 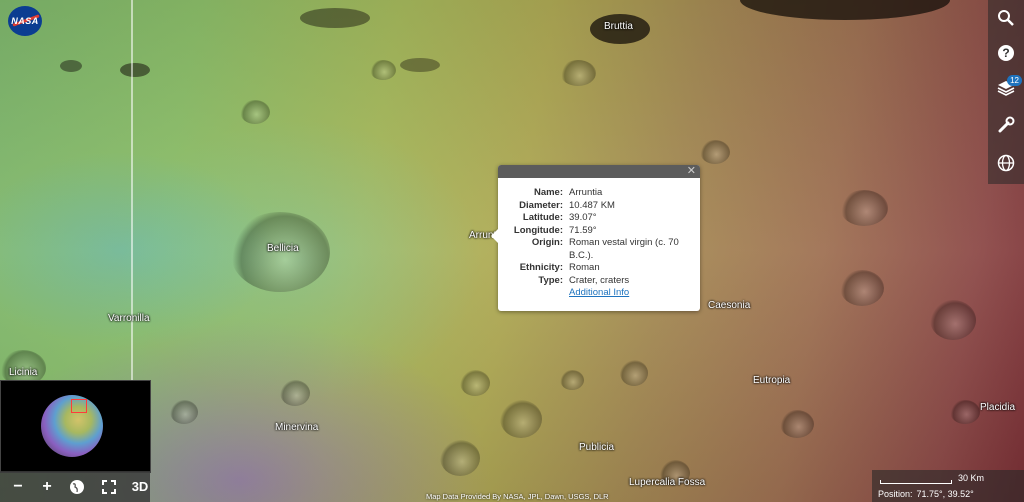 What do you see at coordinates (895, 494) in the screenshot?
I see `position-label: Position:` at bounding box center [895, 494].